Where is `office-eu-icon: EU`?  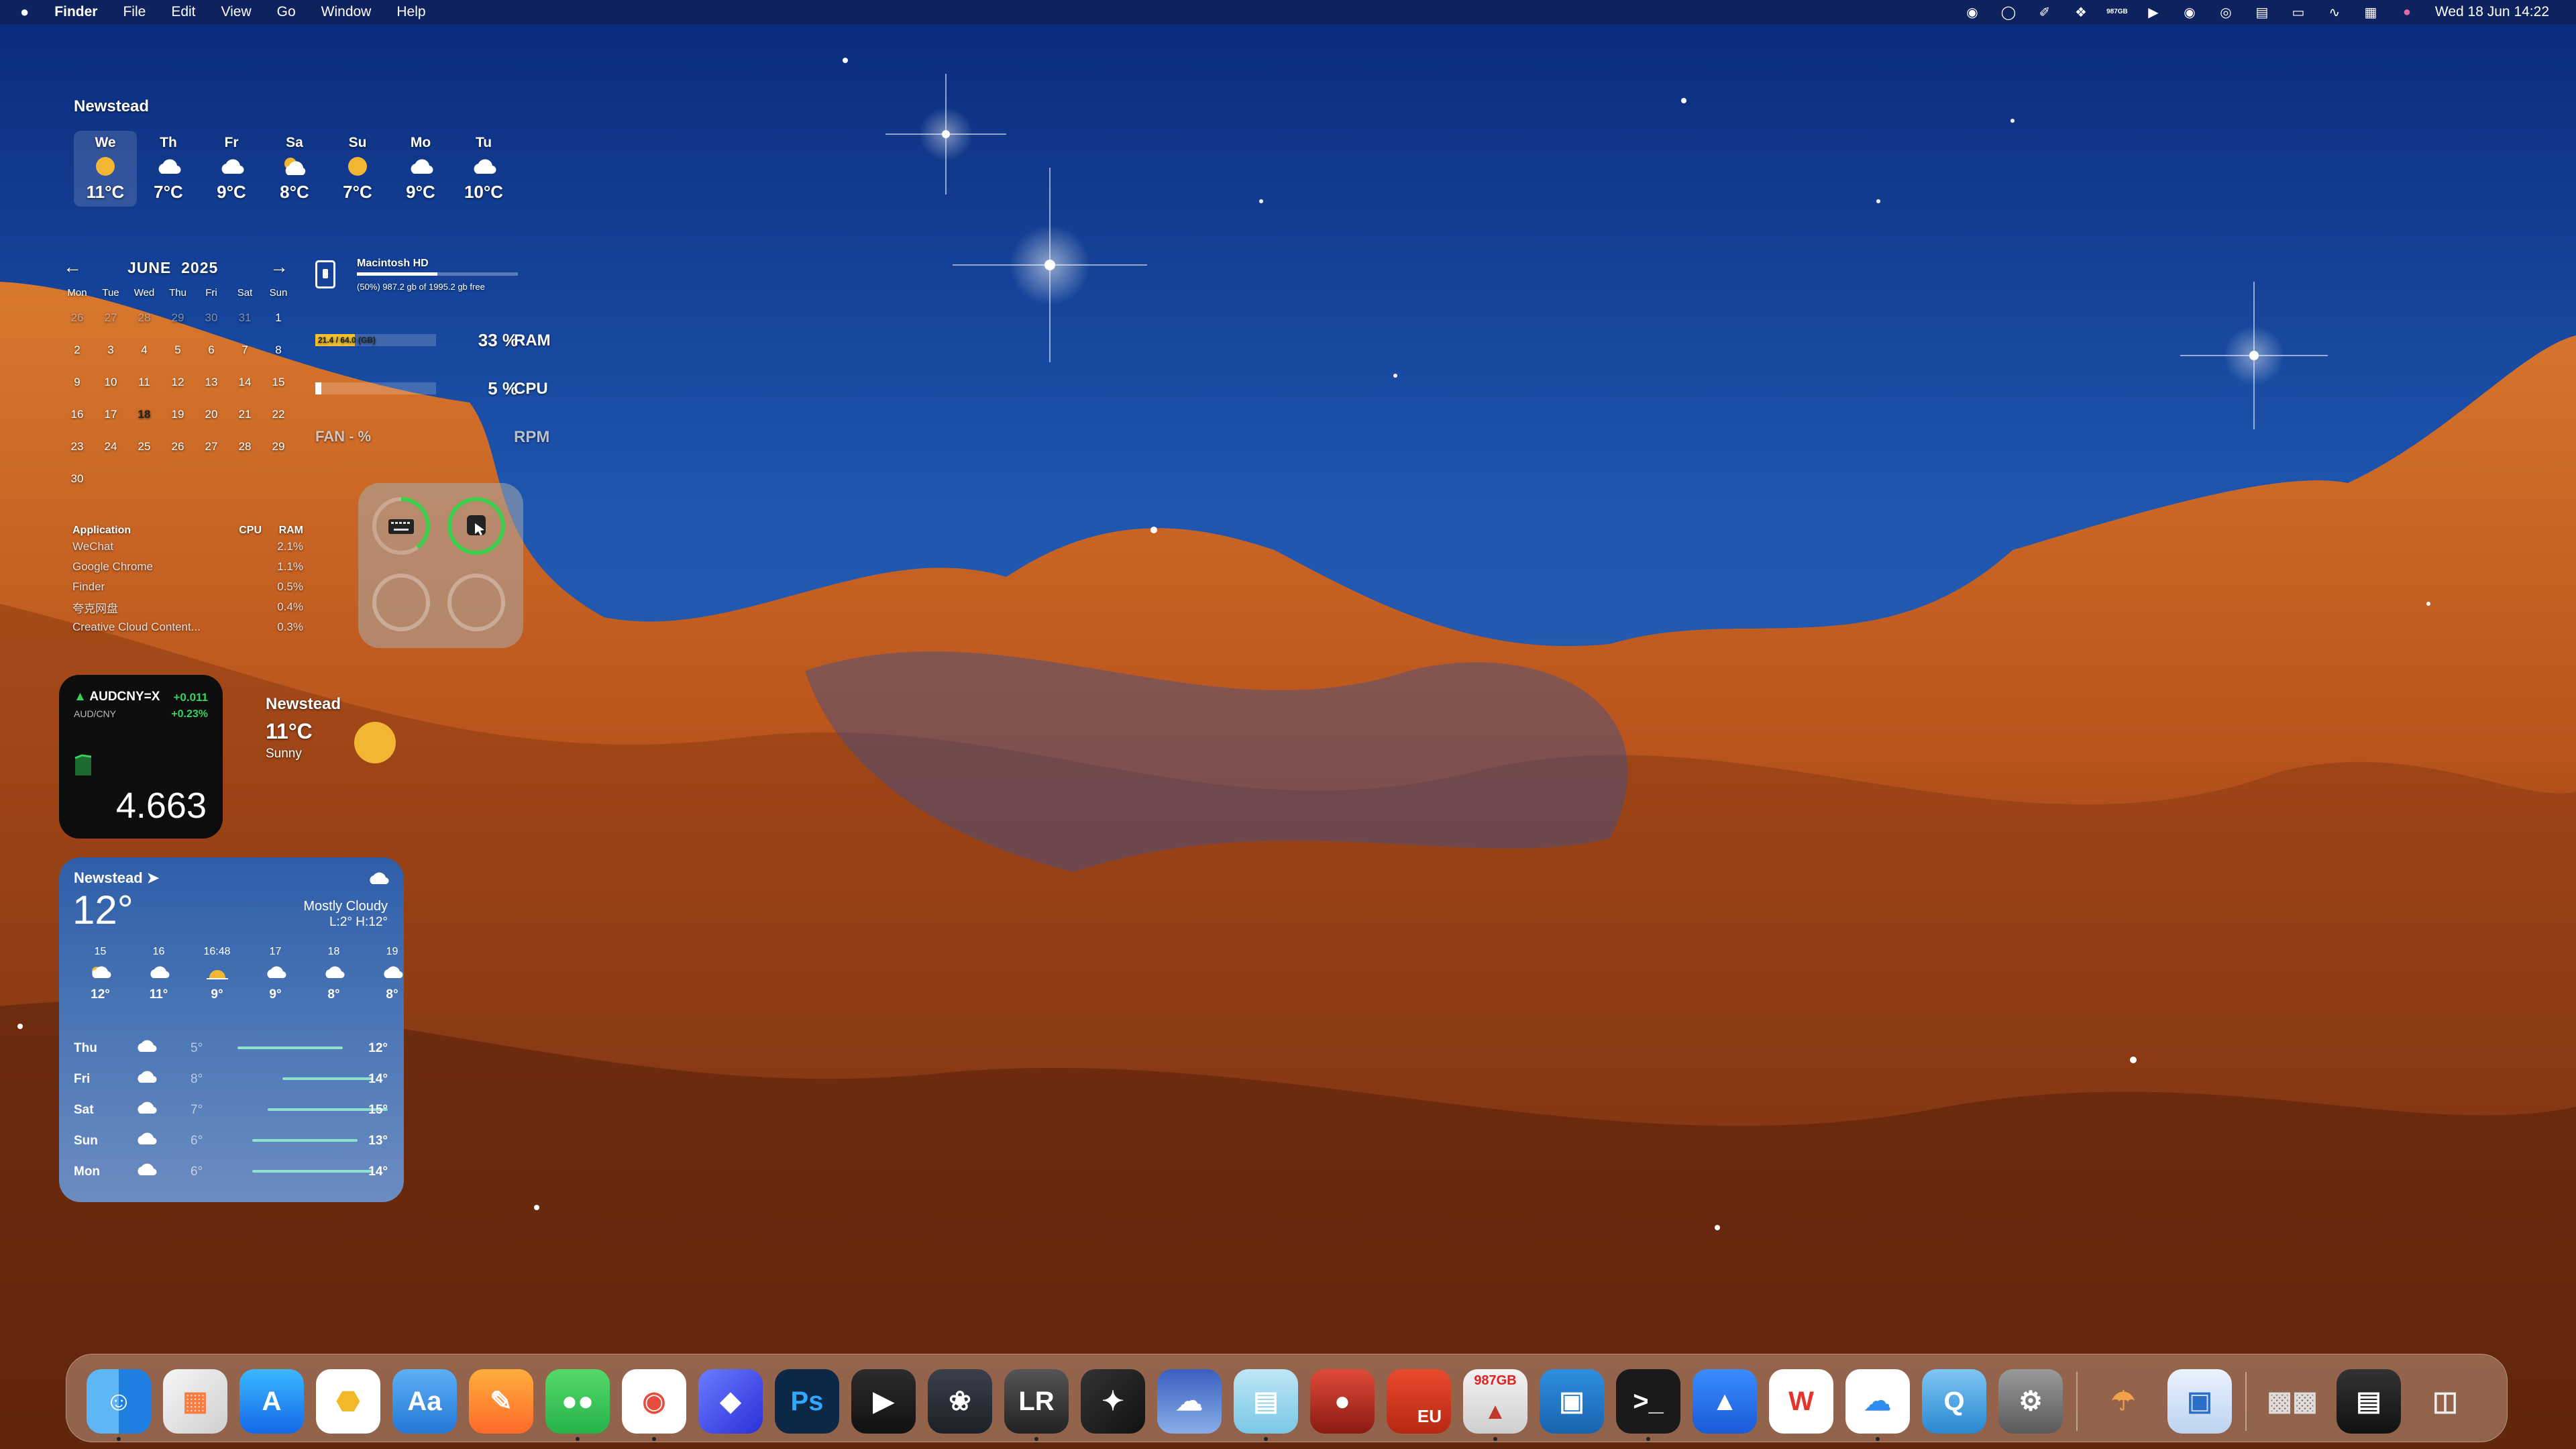 office-eu-icon: EU is located at coordinates (1419, 1401).